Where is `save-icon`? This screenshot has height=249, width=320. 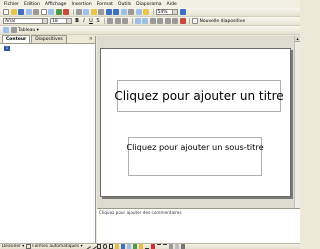
save-icon is located at coordinates (21, 12).